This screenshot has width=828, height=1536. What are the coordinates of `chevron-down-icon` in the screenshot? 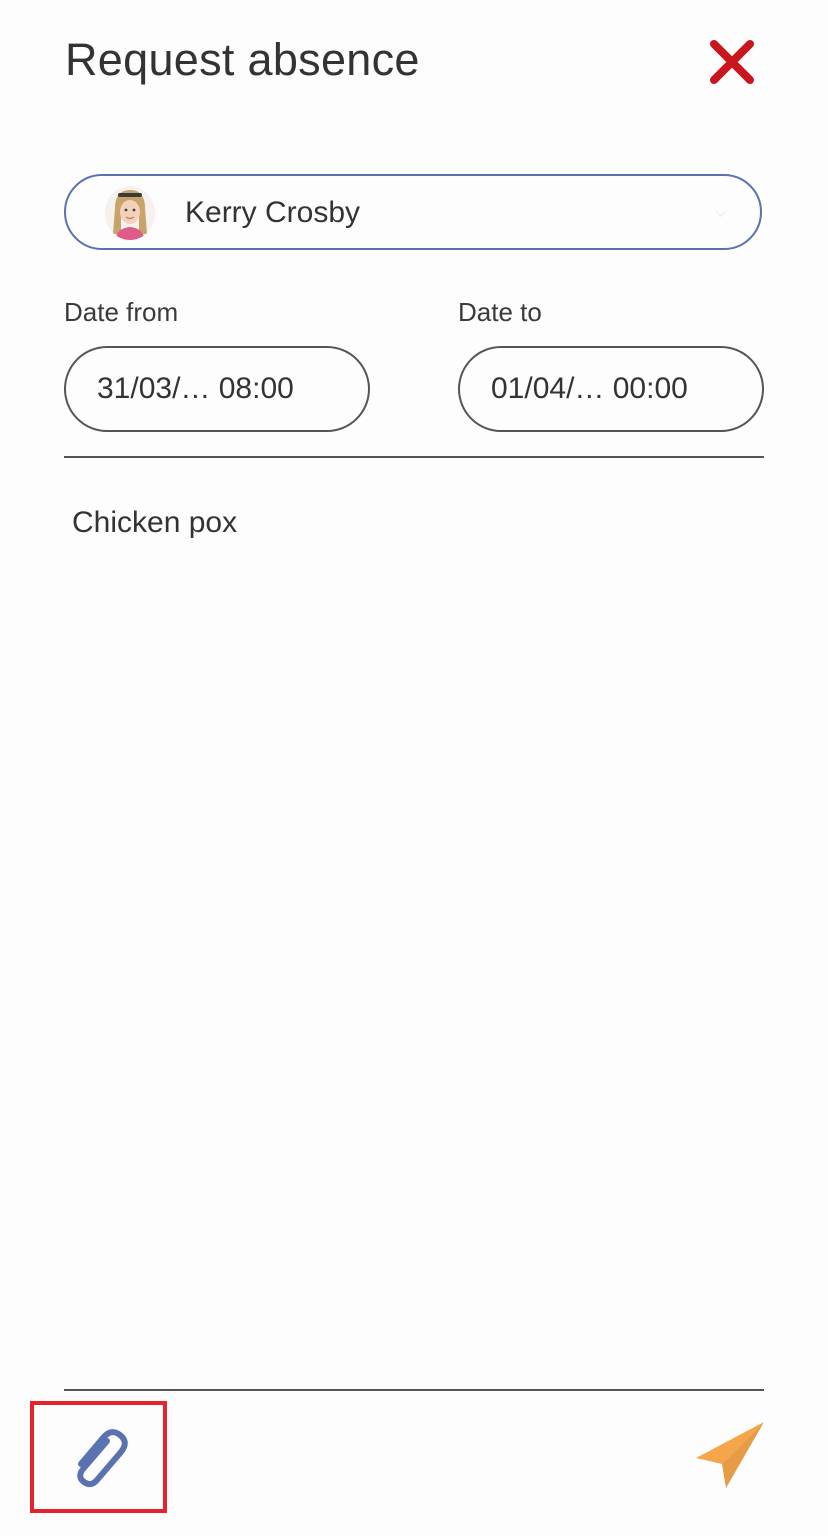 It's located at (721, 214).